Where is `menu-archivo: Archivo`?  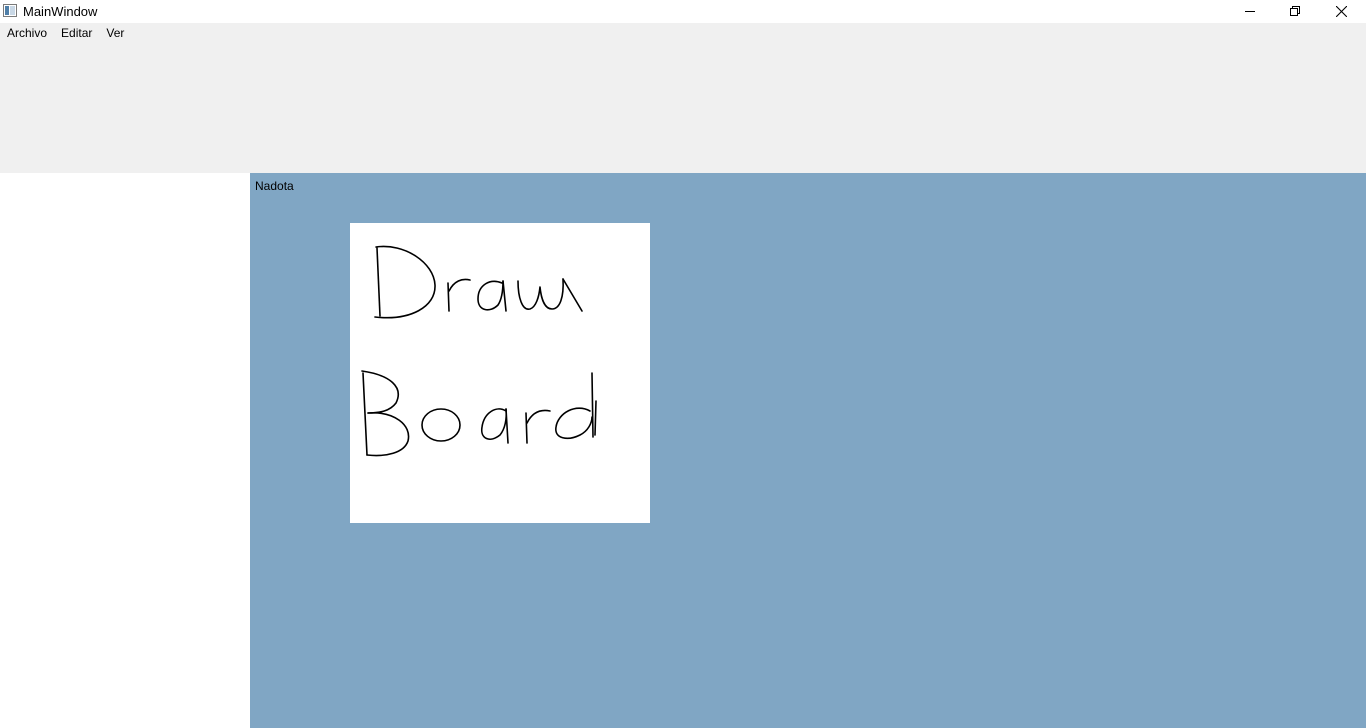
menu-archivo: Archivo is located at coordinates (27, 33).